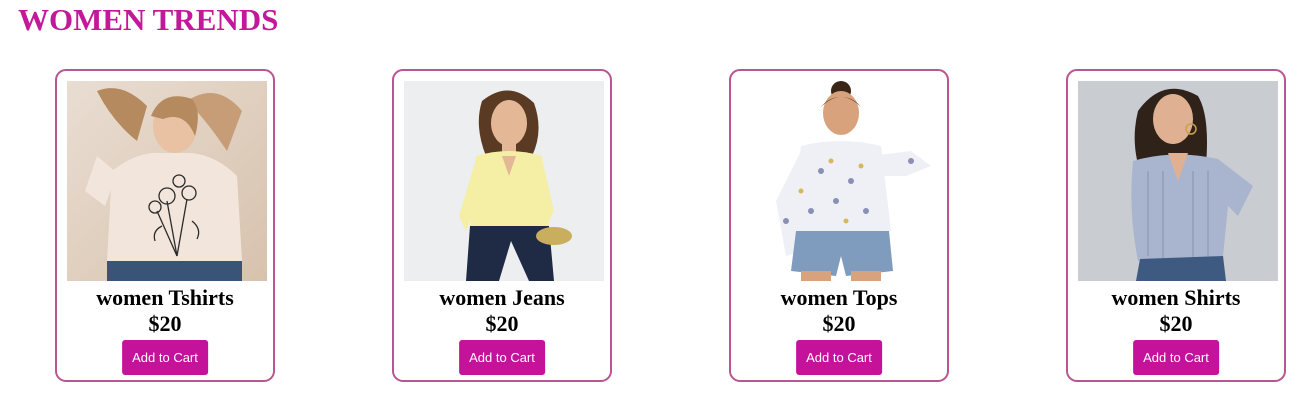 The height and width of the screenshot is (413, 1308). I want to click on product-name: women Tshirts, so click(165, 297).